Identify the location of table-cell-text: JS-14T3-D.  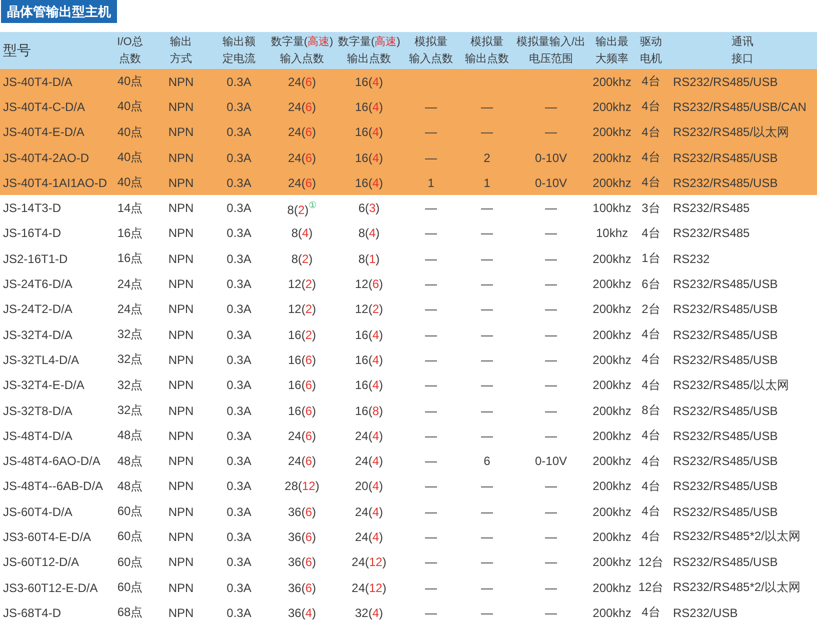
(32, 209).